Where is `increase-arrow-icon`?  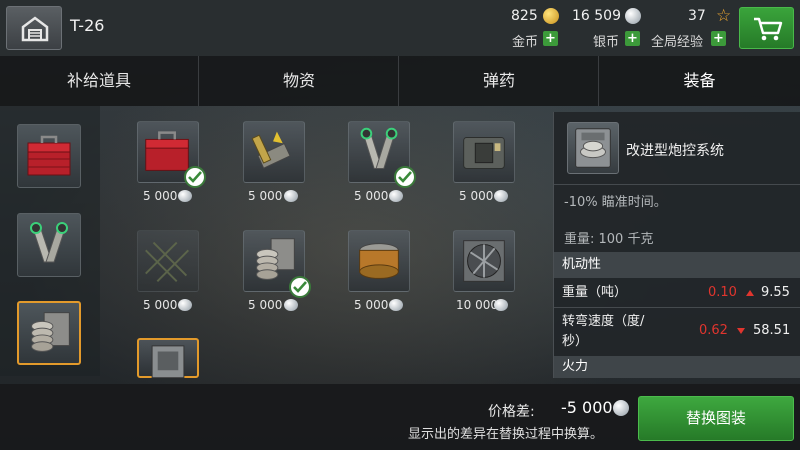 increase-arrow-icon is located at coordinates (750, 293).